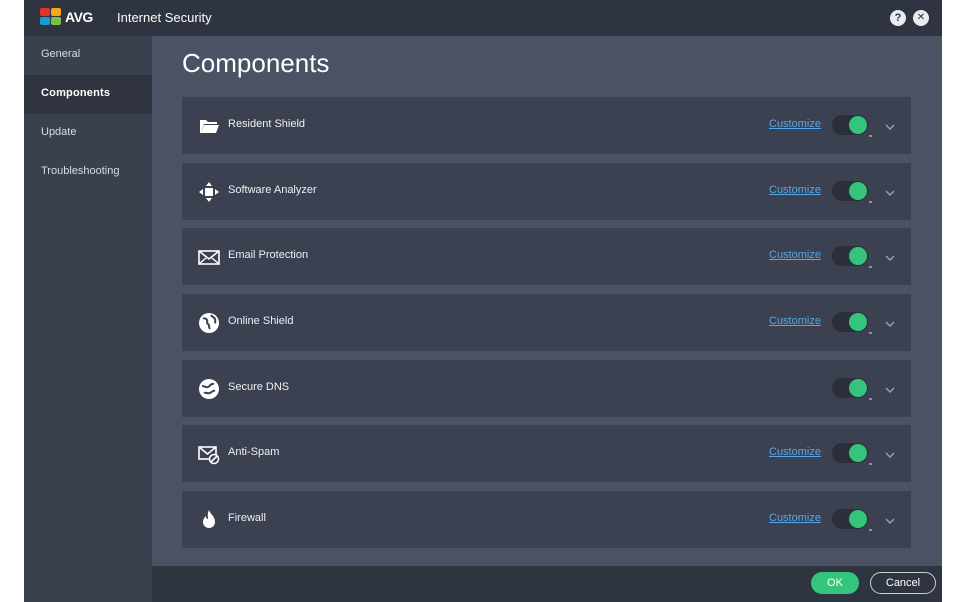 This screenshot has height=602, width=964. What do you see at coordinates (546, 454) in the screenshot?
I see `component-row-anti-spam: Anti-Spam Customize` at bounding box center [546, 454].